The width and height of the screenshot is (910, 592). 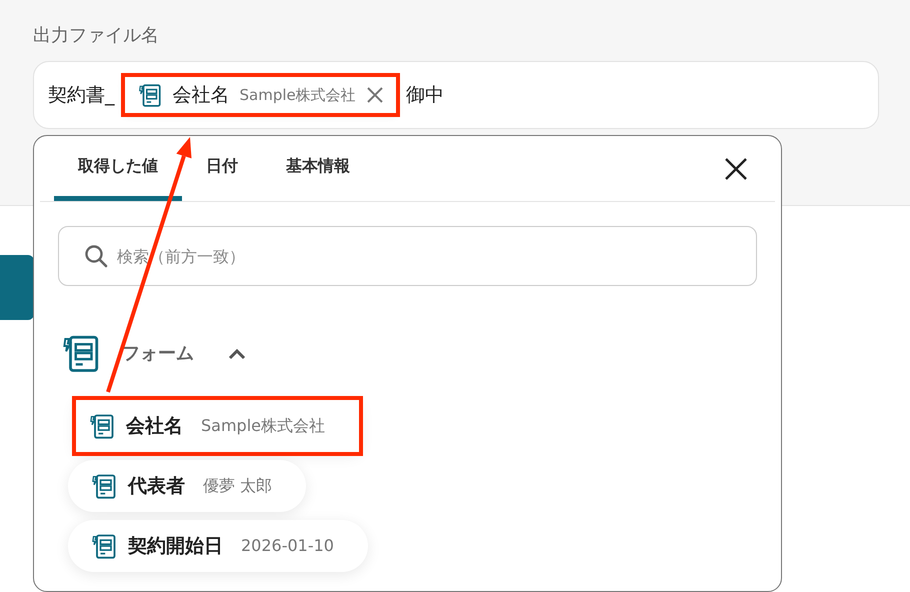 I want to click on remove-chip-button, so click(x=375, y=95).